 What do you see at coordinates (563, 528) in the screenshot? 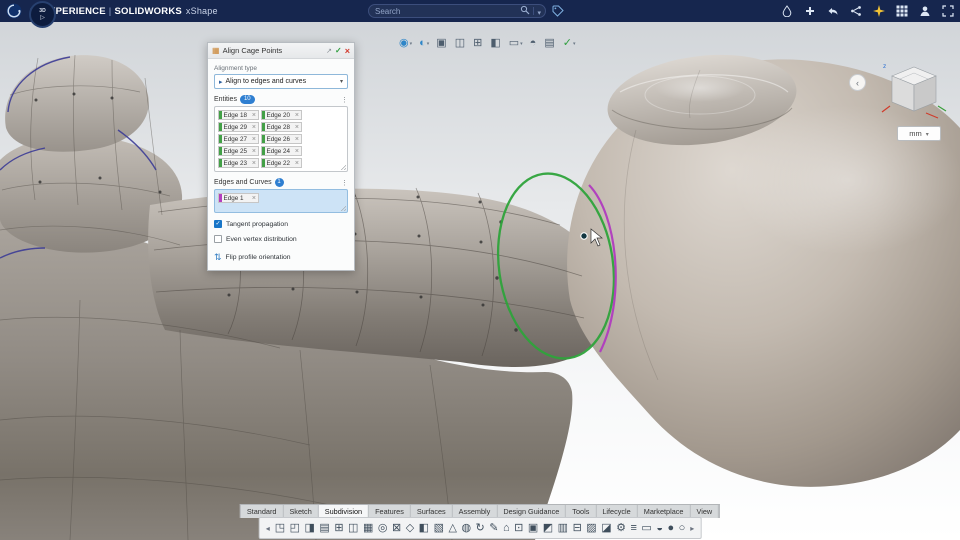
I see `bottom-tool-icon: ▥` at bounding box center [563, 528].